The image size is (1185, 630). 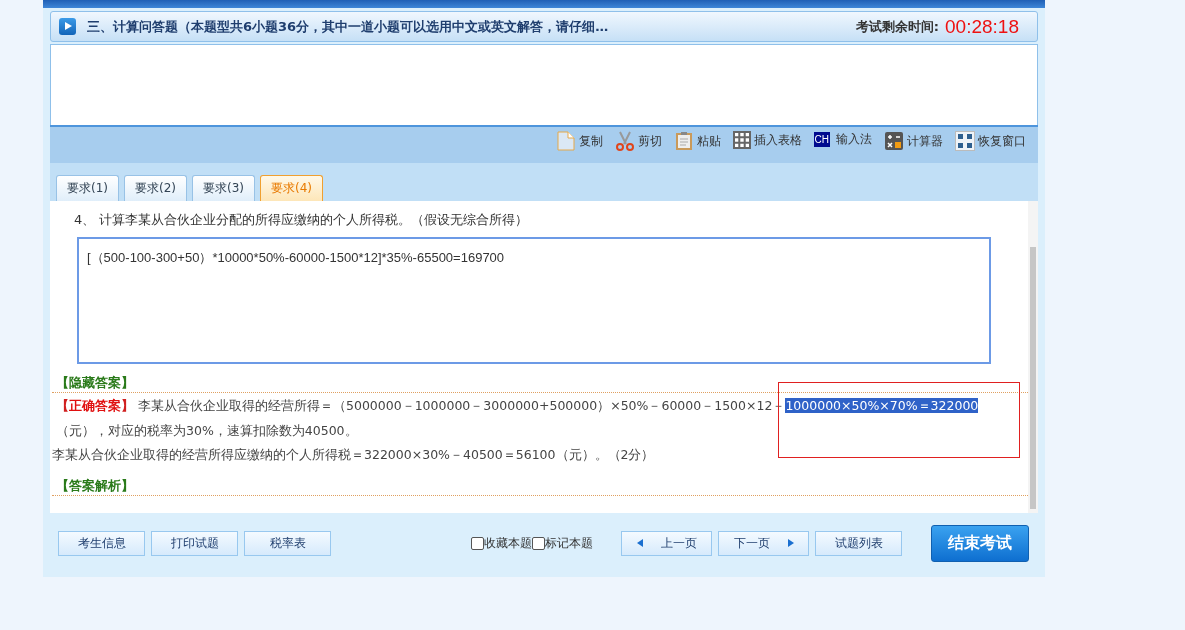 What do you see at coordinates (697, 141) in the screenshot?
I see `toolbar-button: 粘贴` at bounding box center [697, 141].